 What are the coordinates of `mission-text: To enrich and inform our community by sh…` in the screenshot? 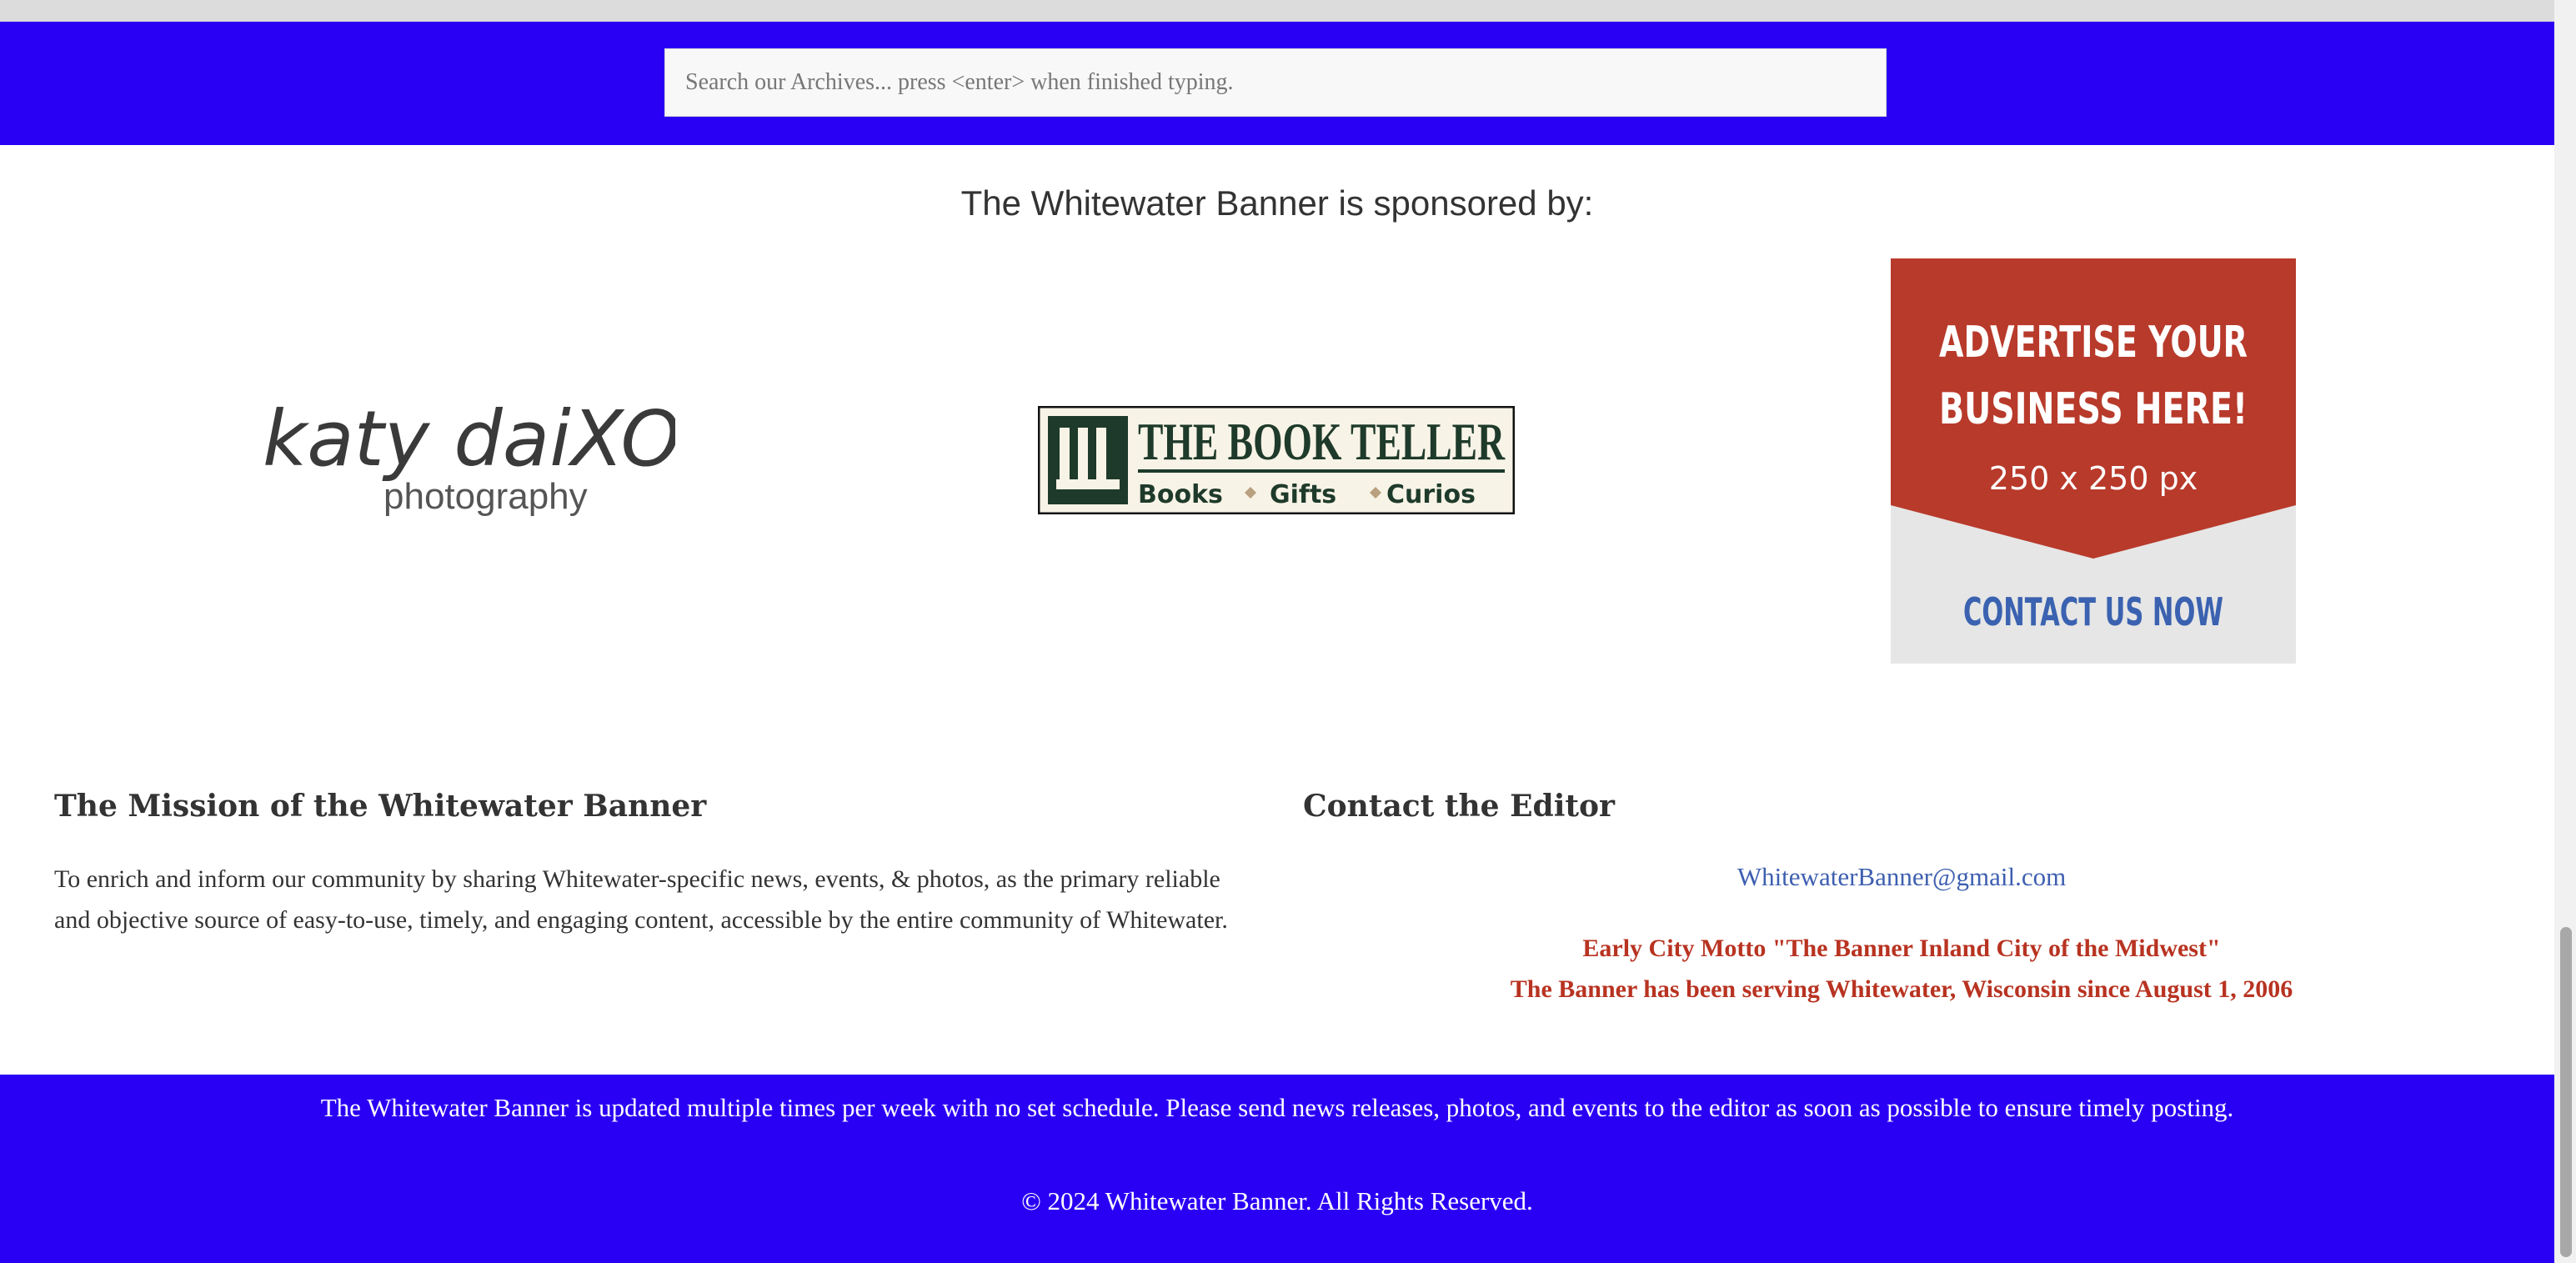 It's located at (641, 899).